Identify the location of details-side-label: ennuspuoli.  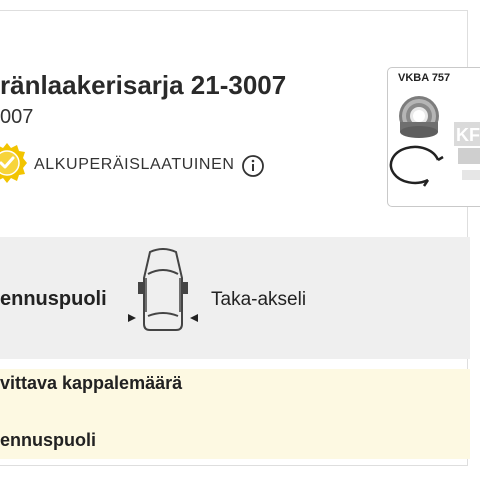
(48, 440).